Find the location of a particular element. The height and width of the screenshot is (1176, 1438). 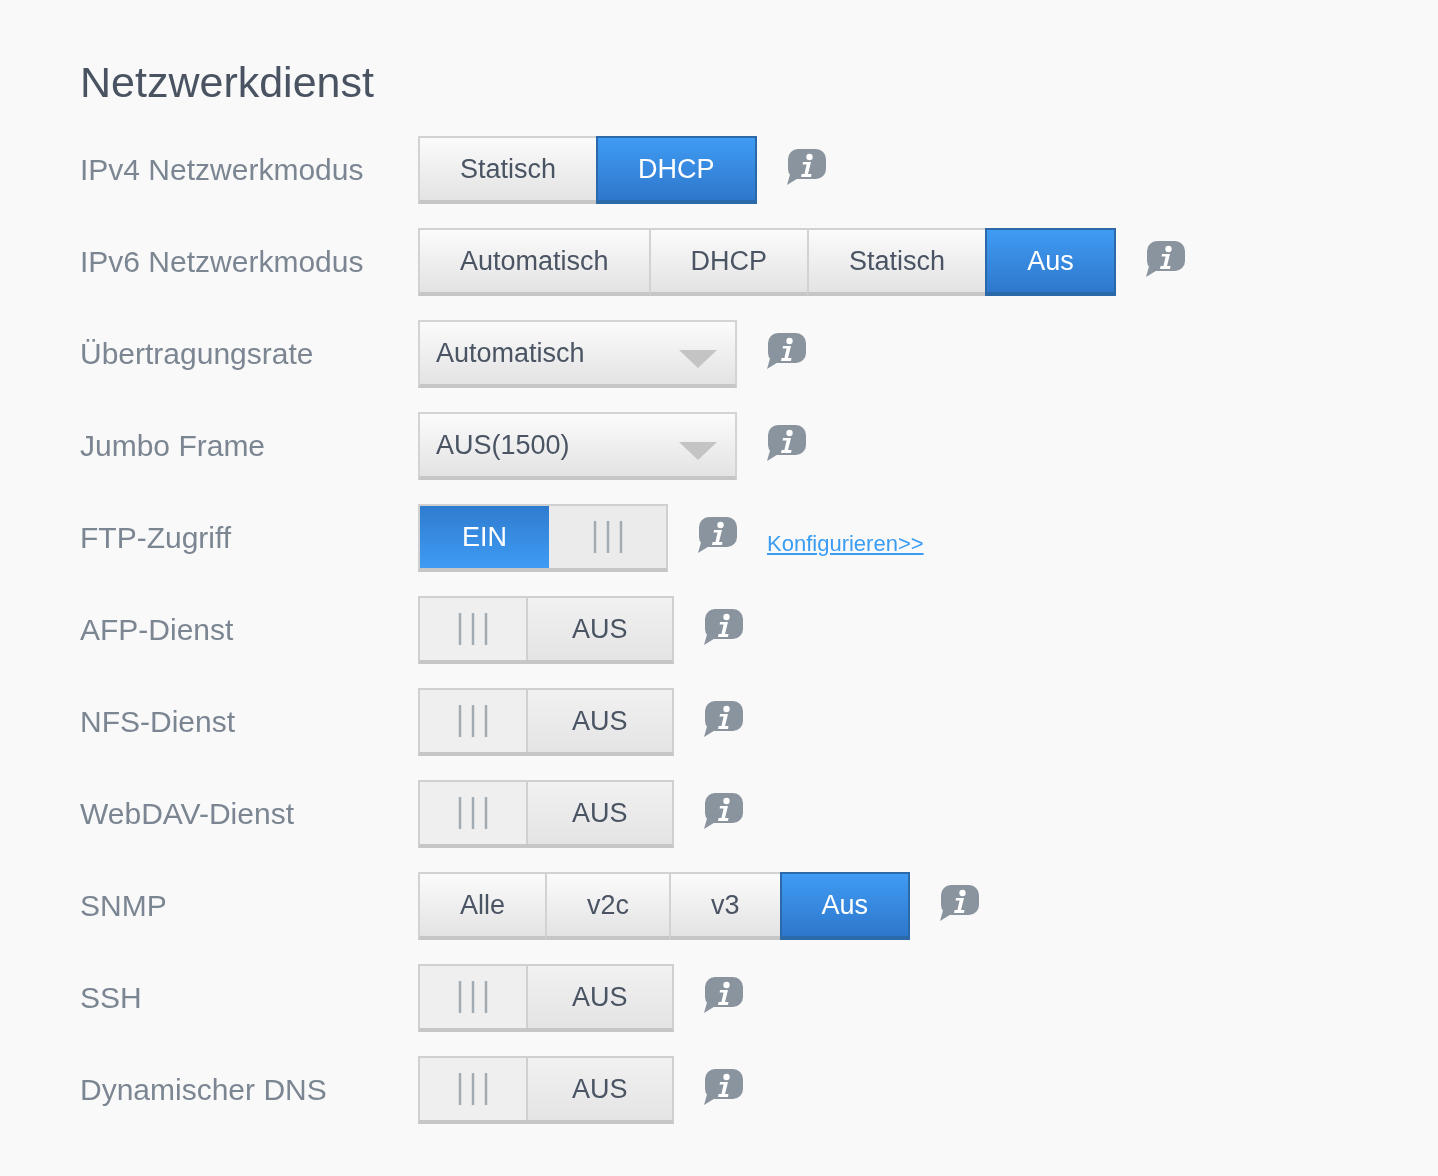

field-label: IPv6 Netzwerkmodus is located at coordinates (222, 262).